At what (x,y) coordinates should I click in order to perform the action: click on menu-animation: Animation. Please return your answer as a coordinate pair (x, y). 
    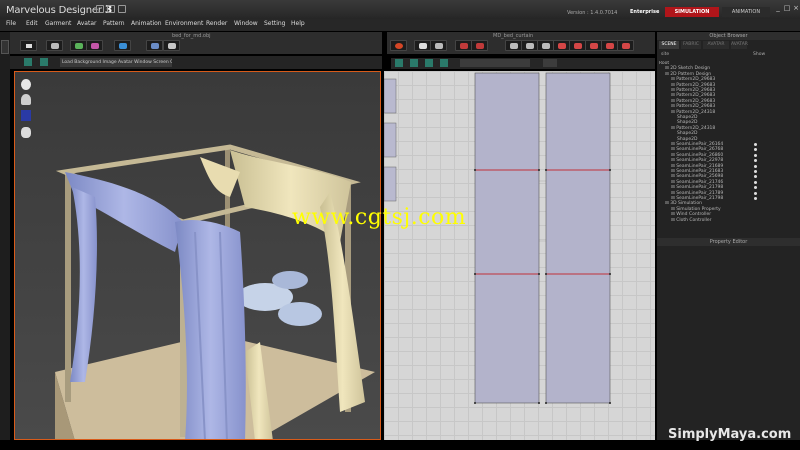
    Looking at the image, I should click on (146, 23).